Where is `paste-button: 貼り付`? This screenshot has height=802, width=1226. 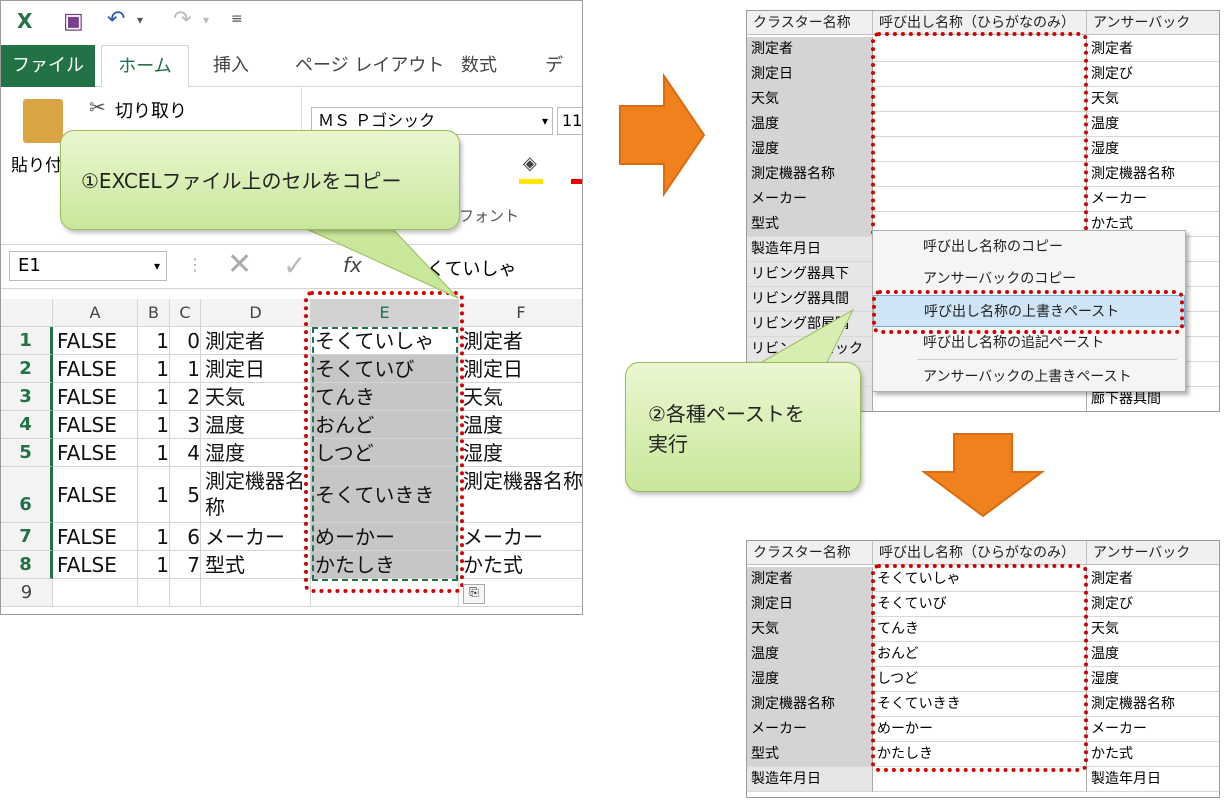
paste-button: 貼り付 is located at coordinates (36, 163).